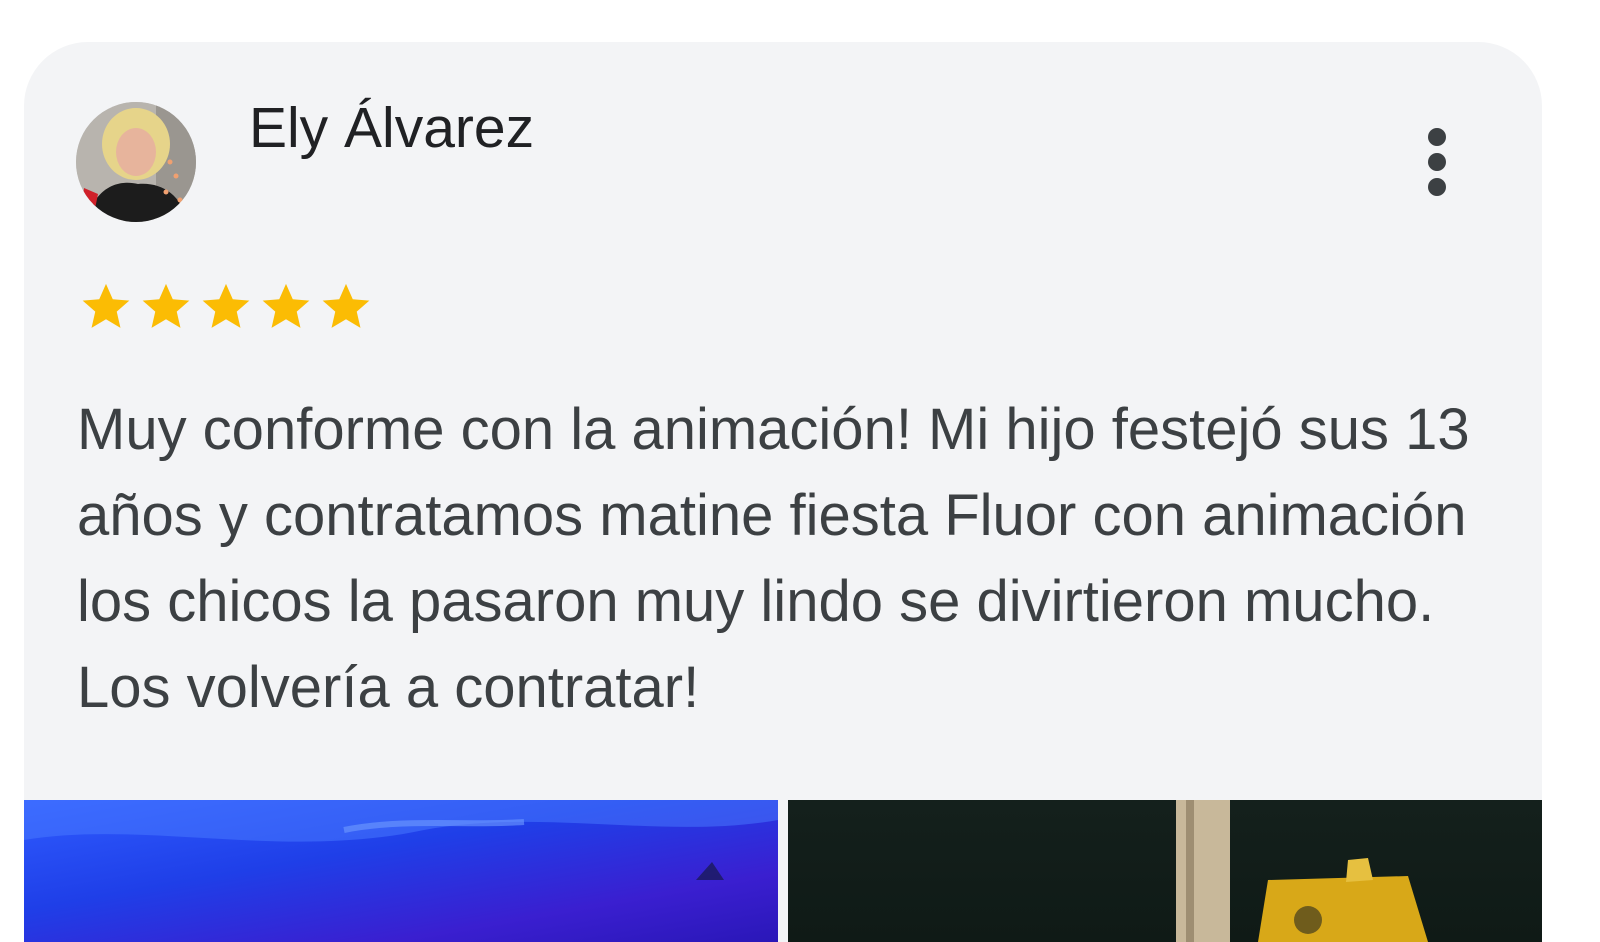 This screenshot has width=1600, height=942. I want to click on more-options-button, so click(1436, 162).